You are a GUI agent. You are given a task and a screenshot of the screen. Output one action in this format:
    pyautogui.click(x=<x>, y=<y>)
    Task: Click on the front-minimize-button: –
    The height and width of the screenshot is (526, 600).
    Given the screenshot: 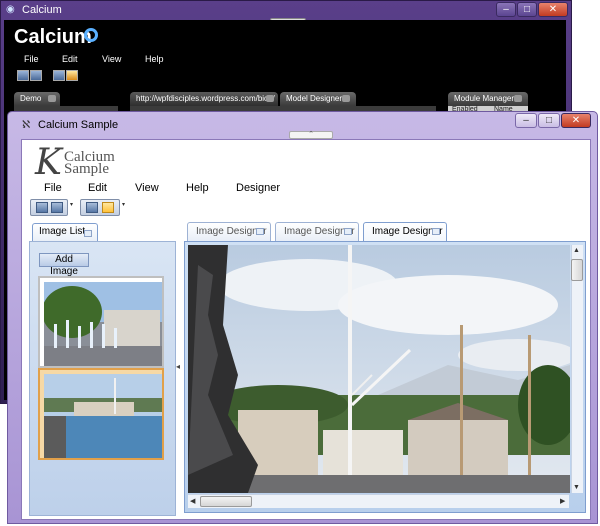 What is the action you would take?
    pyautogui.click(x=526, y=120)
    